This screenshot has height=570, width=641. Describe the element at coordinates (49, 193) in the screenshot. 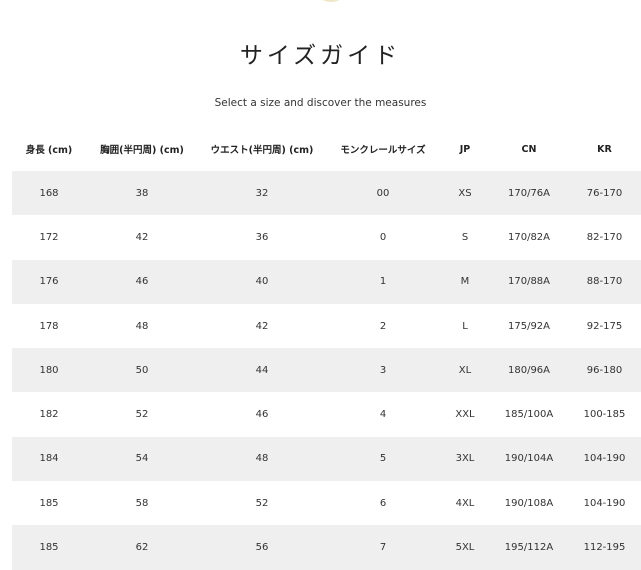

I see `cell-height: 168` at that location.